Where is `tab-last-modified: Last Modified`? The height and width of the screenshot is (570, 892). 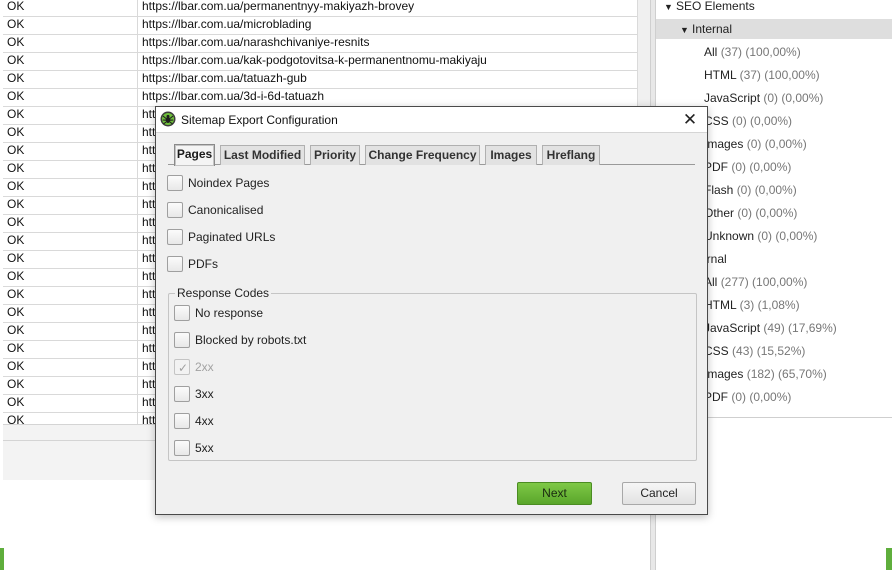
tab-last-modified: Last Modified is located at coordinates (262, 155).